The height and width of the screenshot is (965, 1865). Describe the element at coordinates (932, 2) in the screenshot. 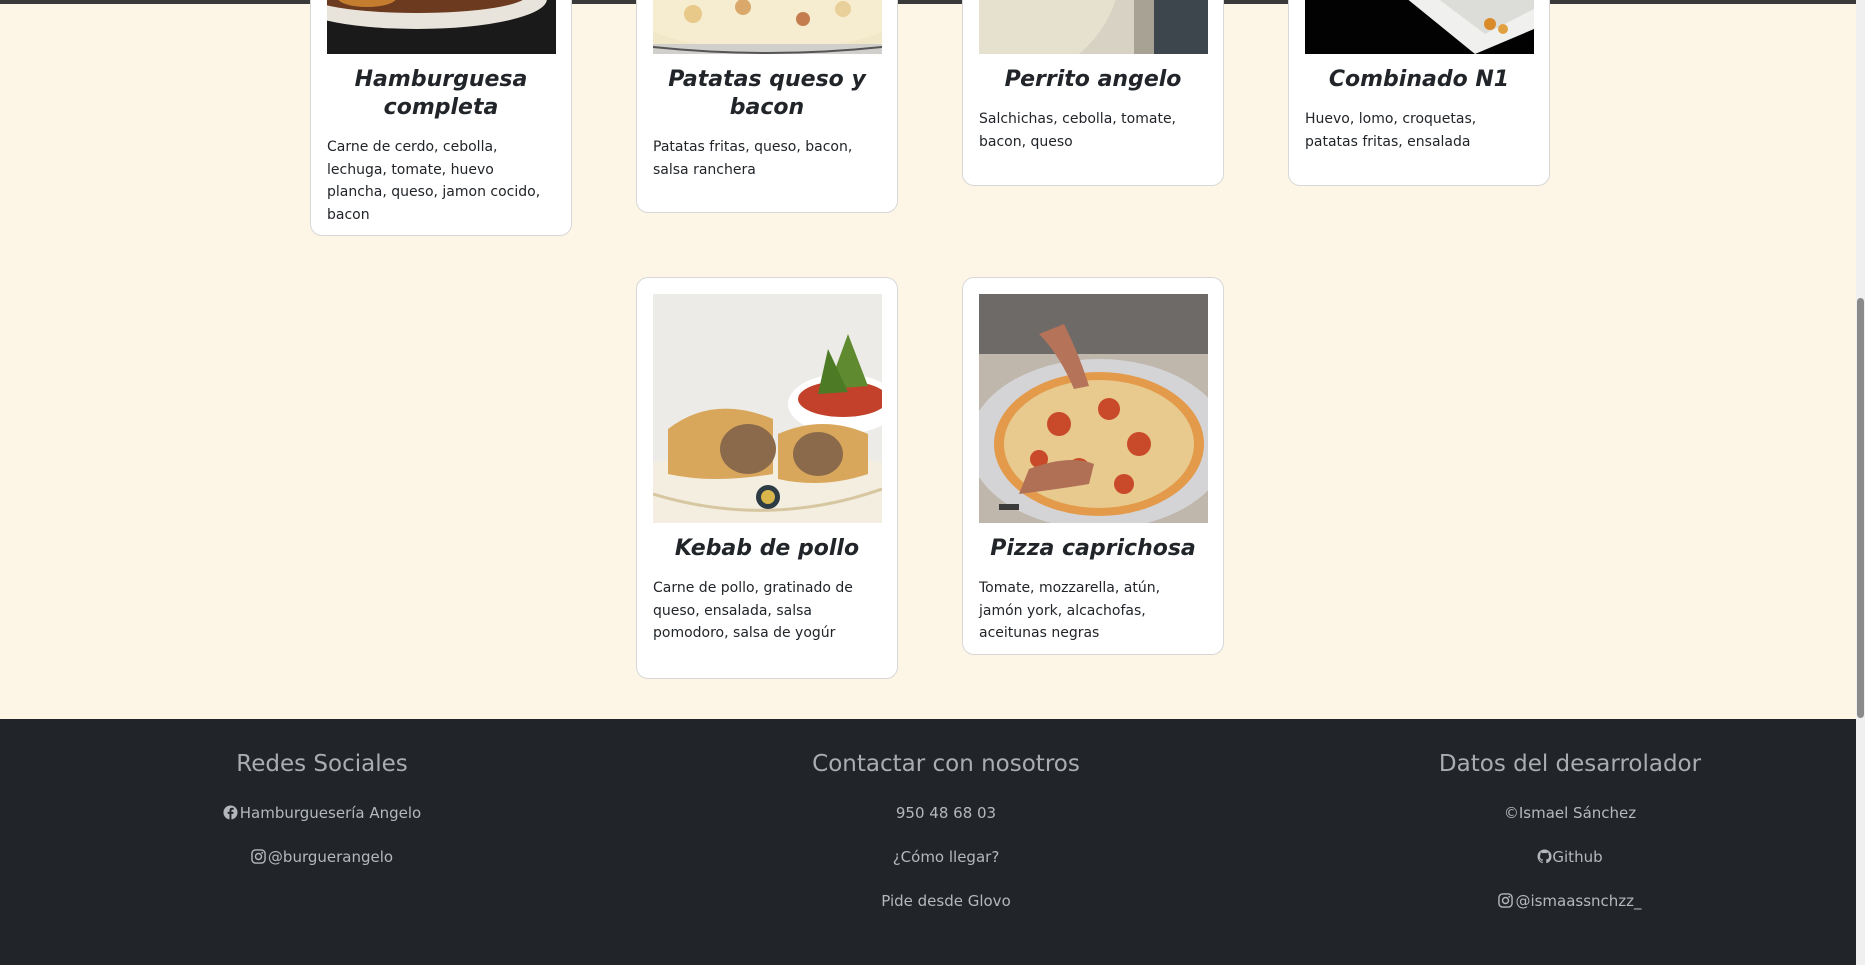

I see `window-top-border` at that location.